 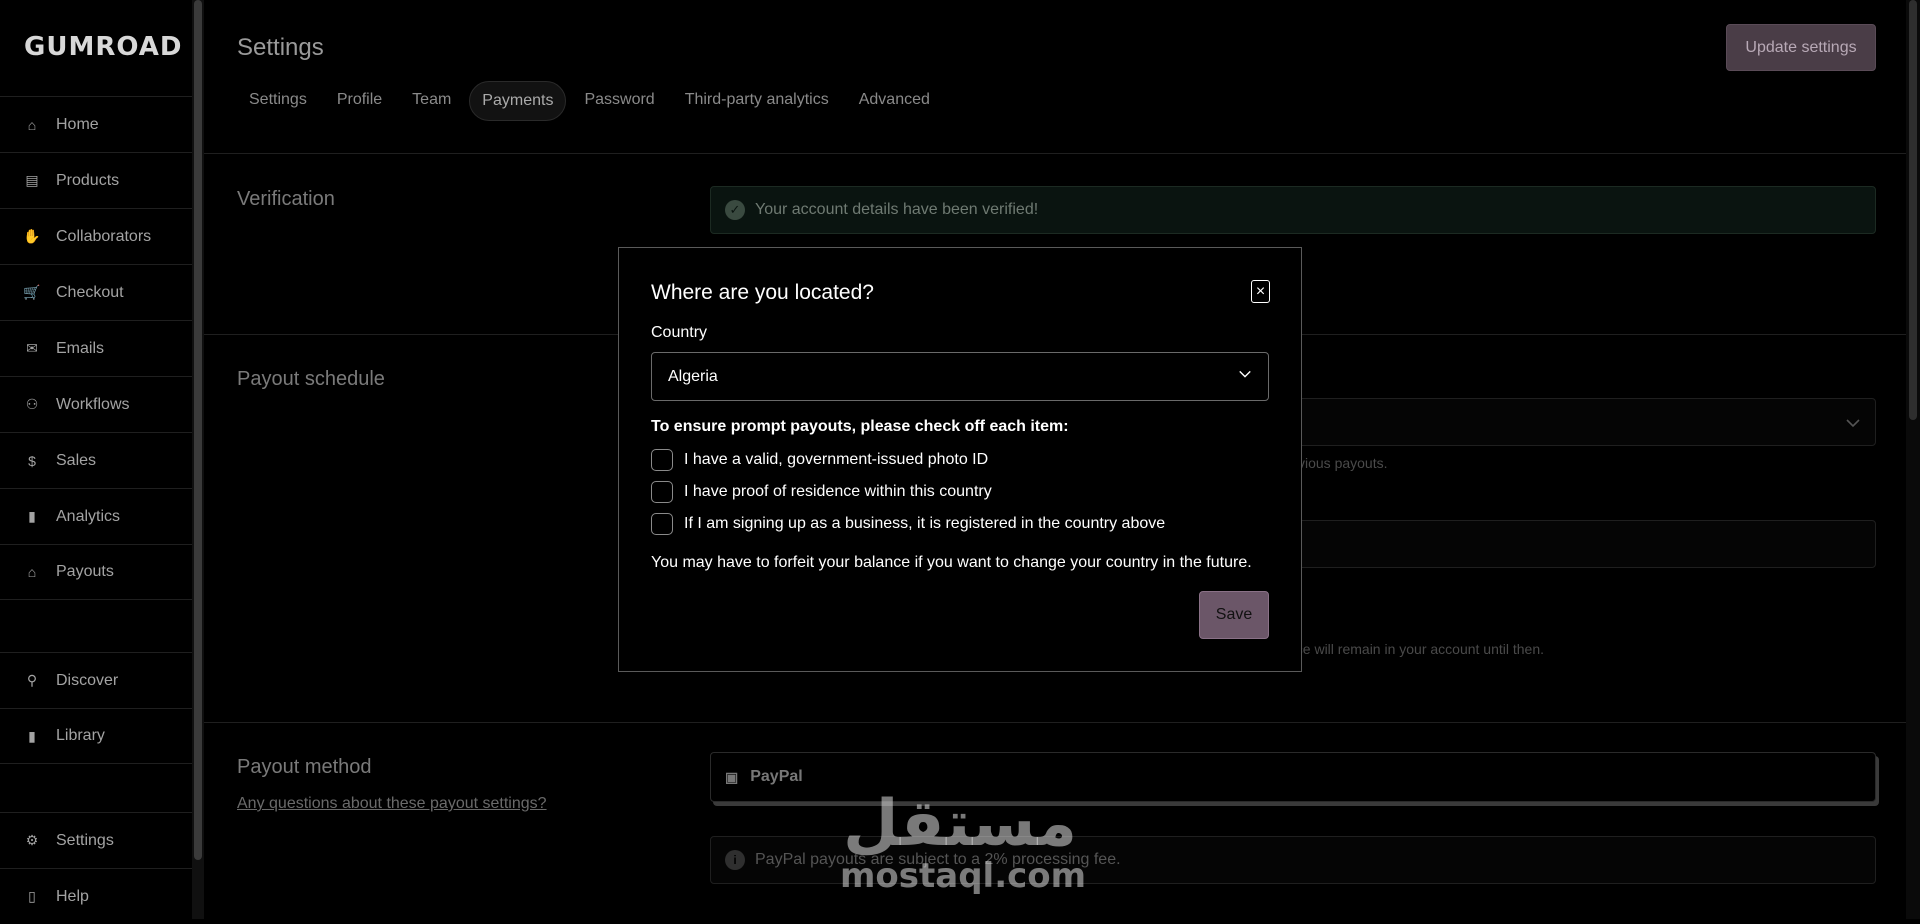 What do you see at coordinates (1801, 47) in the screenshot?
I see `update-settings-button: Update settings` at bounding box center [1801, 47].